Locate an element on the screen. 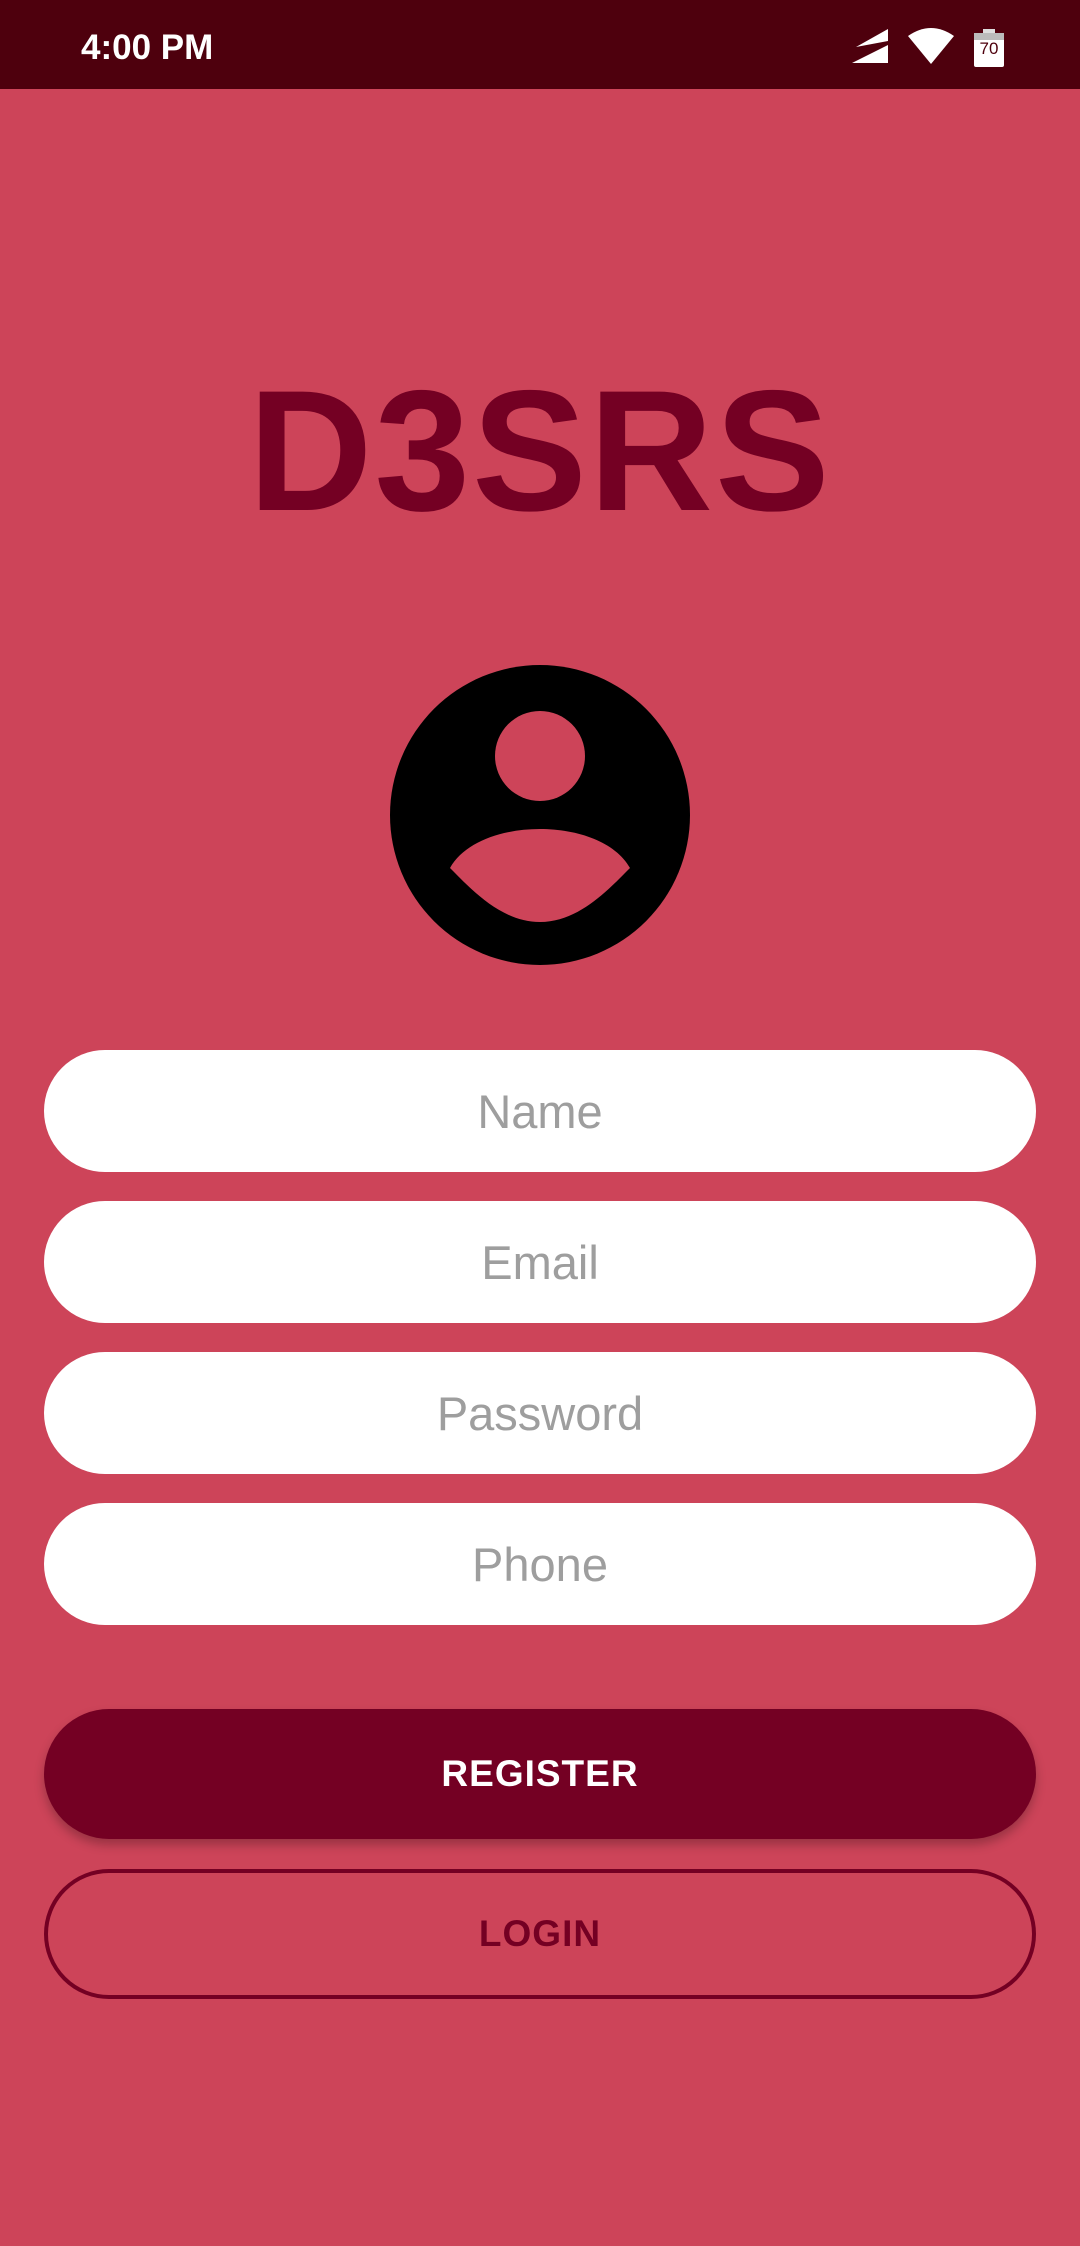 The width and height of the screenshot is (1080, 2246). status-bar: 4:00 PM 70 is located at coordinates (540, 44).